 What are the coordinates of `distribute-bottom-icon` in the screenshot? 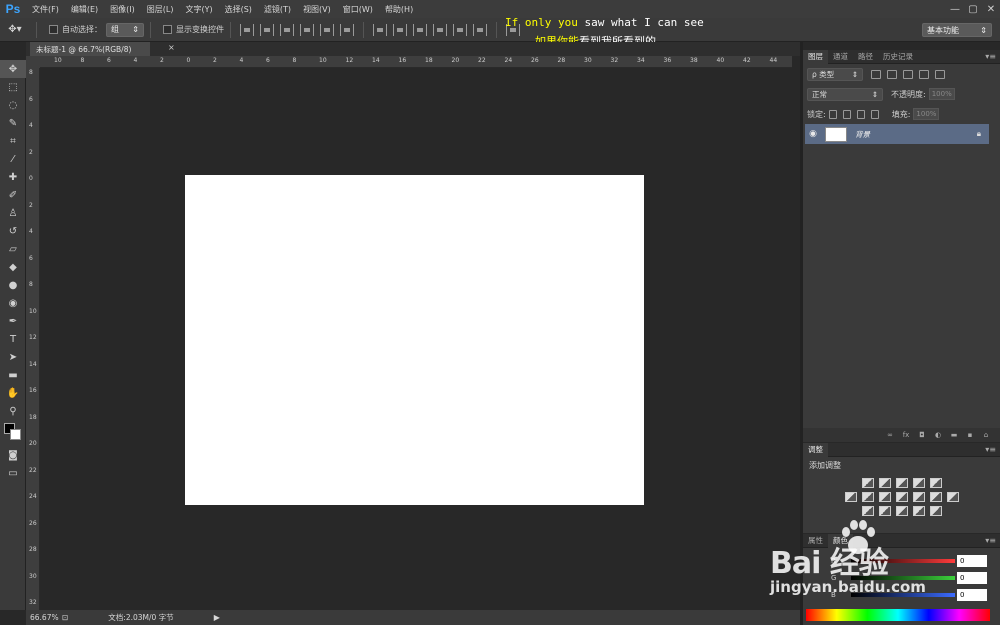 It's located at (420, 29).